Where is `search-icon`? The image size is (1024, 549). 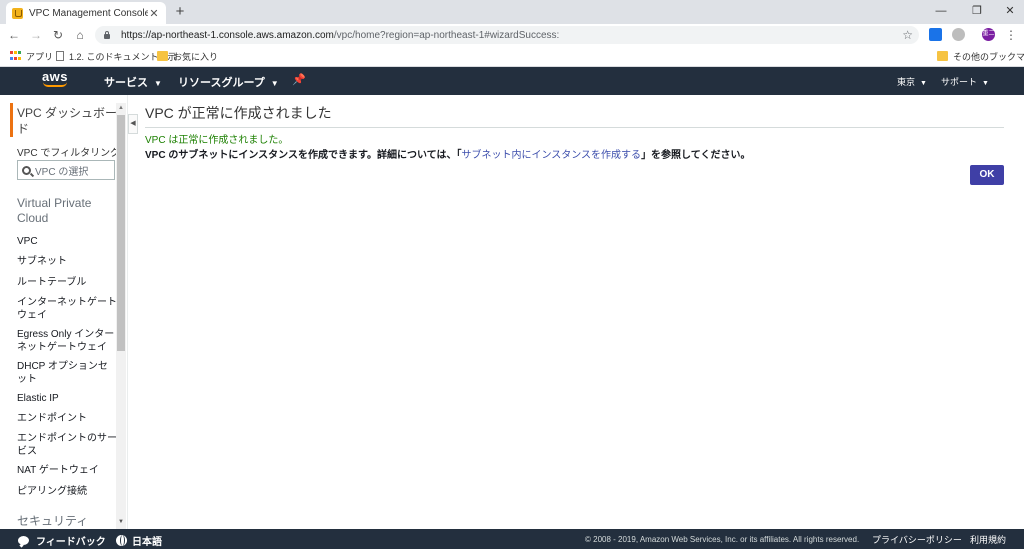
search-icon is located at coordinates (26, 170).